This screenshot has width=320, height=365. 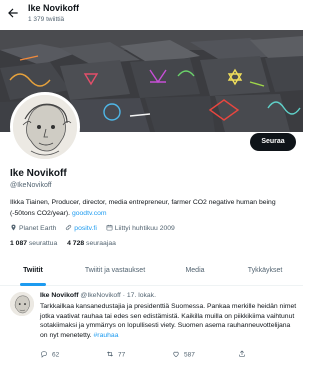 I want to click on header-tweet-count: 1 379 twiittiä, so click(x=46, y=19).